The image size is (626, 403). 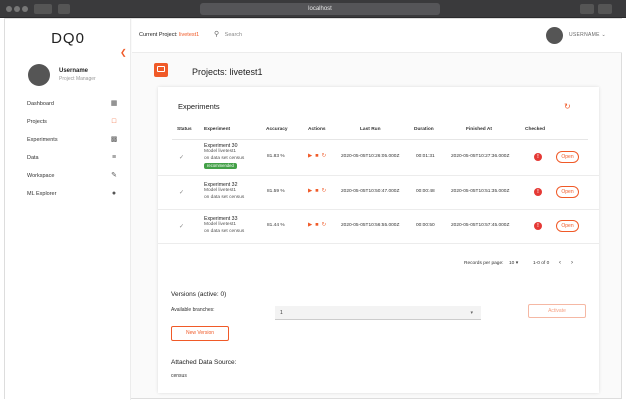 What do you see at coordinates (73, 194) in the screenshot?
I see `sidebar-item-ml-explorer: ML Explorer ●` at bounding box center [73, 194].